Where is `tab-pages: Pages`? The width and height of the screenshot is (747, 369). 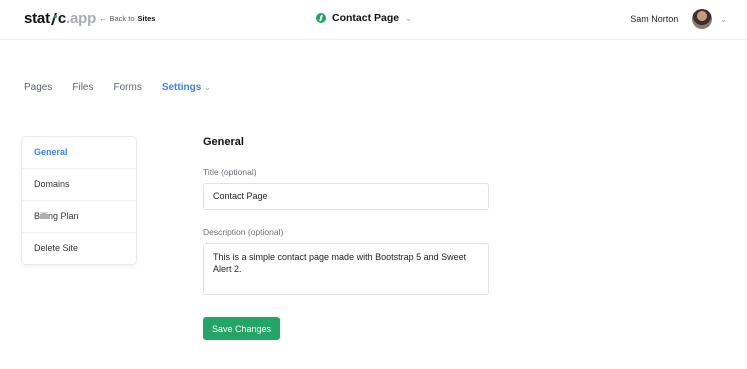 tab-pages: Pages is located at coordinates (38, 87).